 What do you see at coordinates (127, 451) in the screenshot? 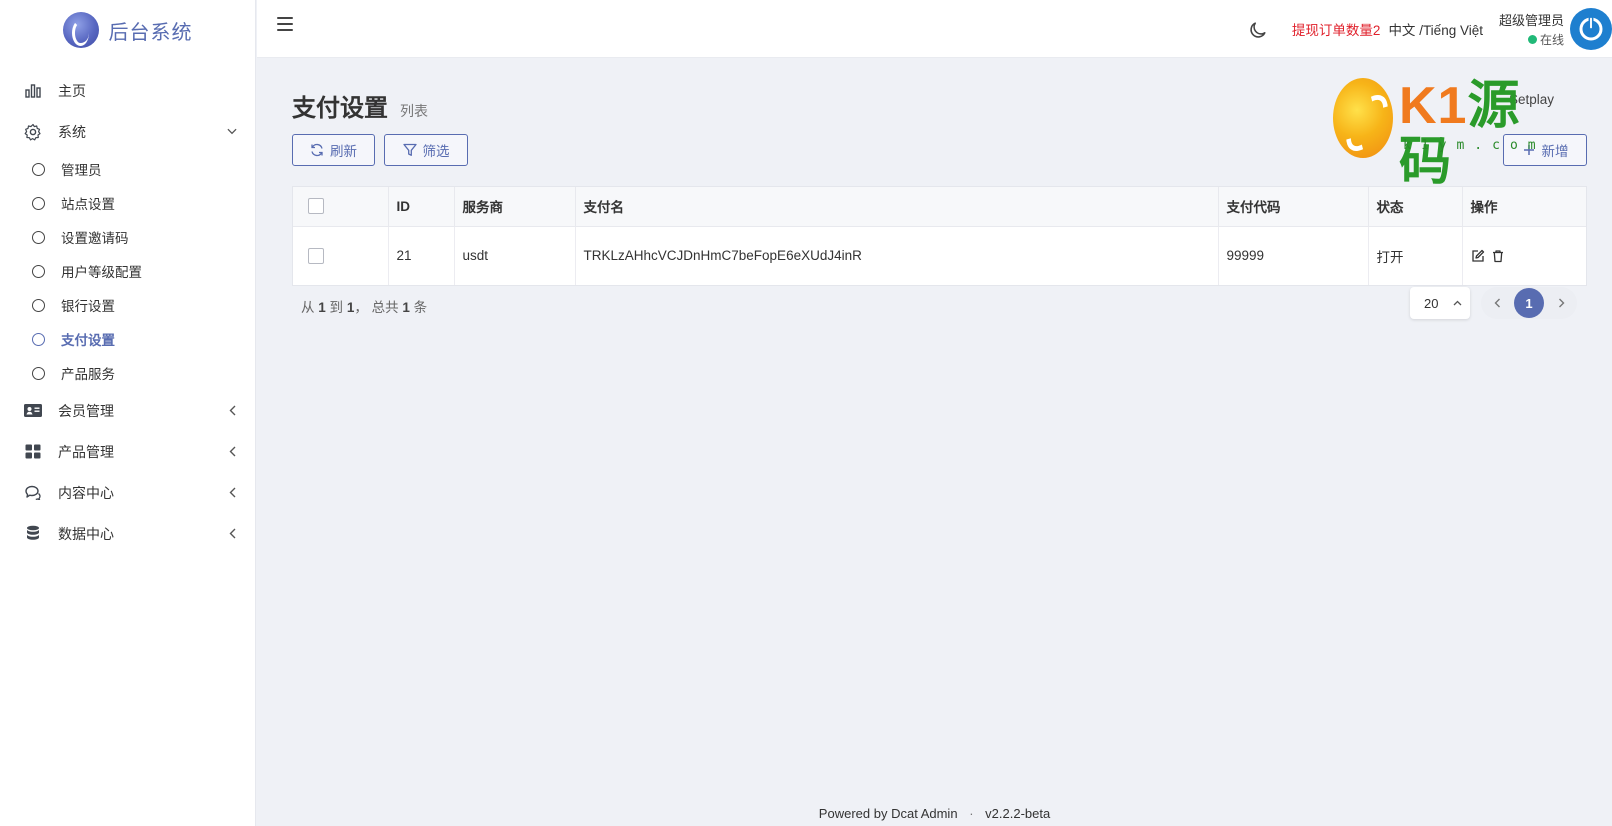
I see `sidebar-item-products: 产品管理` at bounding box center [127, 451].